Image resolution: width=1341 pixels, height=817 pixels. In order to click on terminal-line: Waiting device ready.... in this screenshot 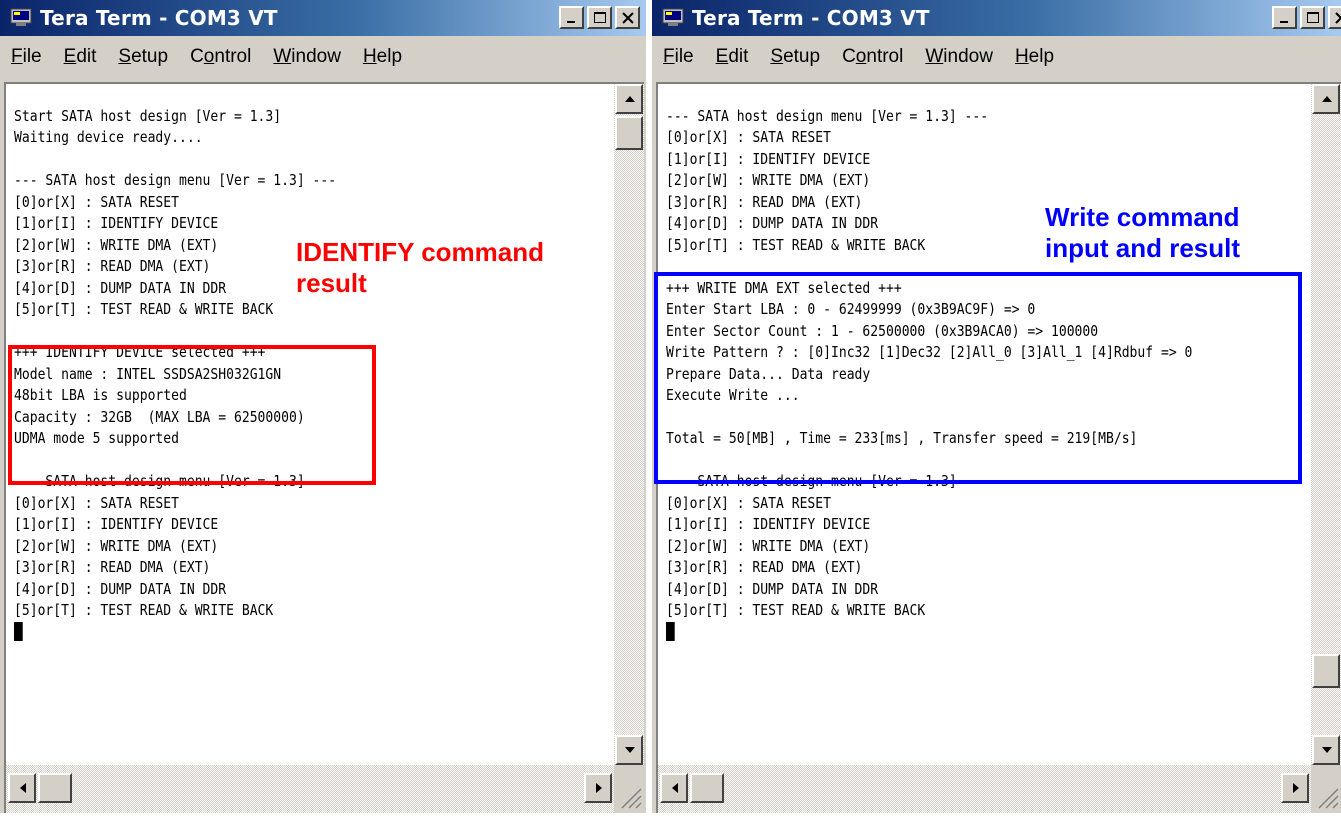, I will do `click(108, 137)`.